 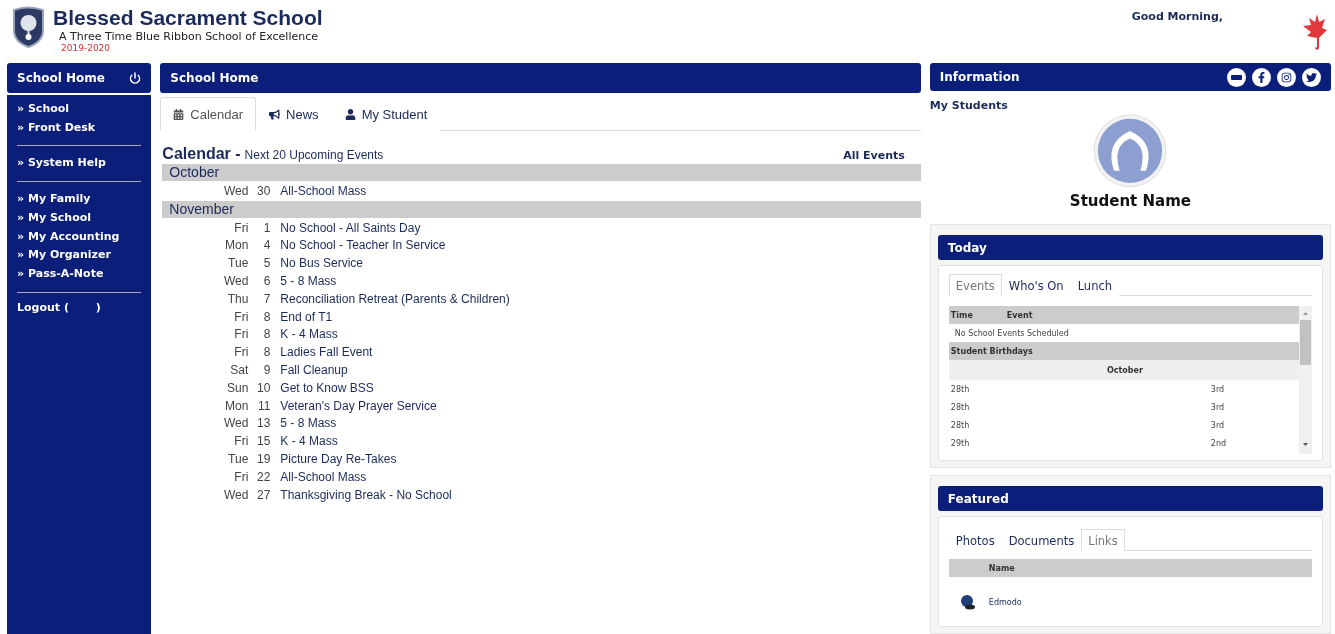 What do you see at coordinates (326, 352) in the screenshot?
I see `event-link: Ladies Fall Event` at bounding box center [326, 352].